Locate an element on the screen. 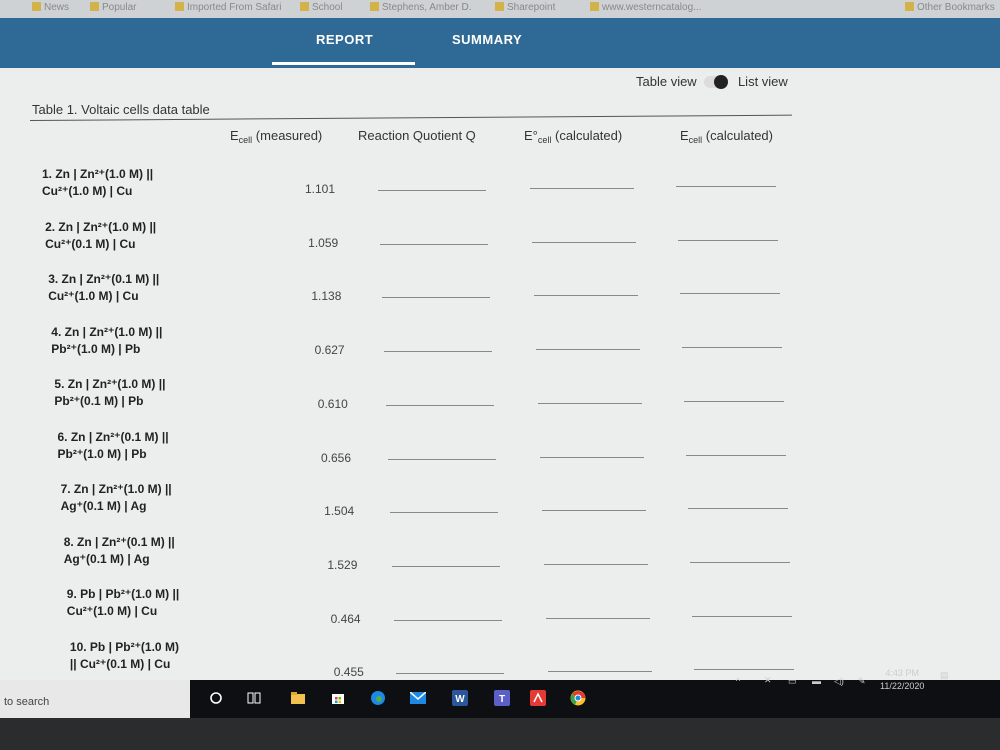  cell-label-line1: 7. Zn | Zn²⁺(1.0 M) || is located at coordinates (116, 489).